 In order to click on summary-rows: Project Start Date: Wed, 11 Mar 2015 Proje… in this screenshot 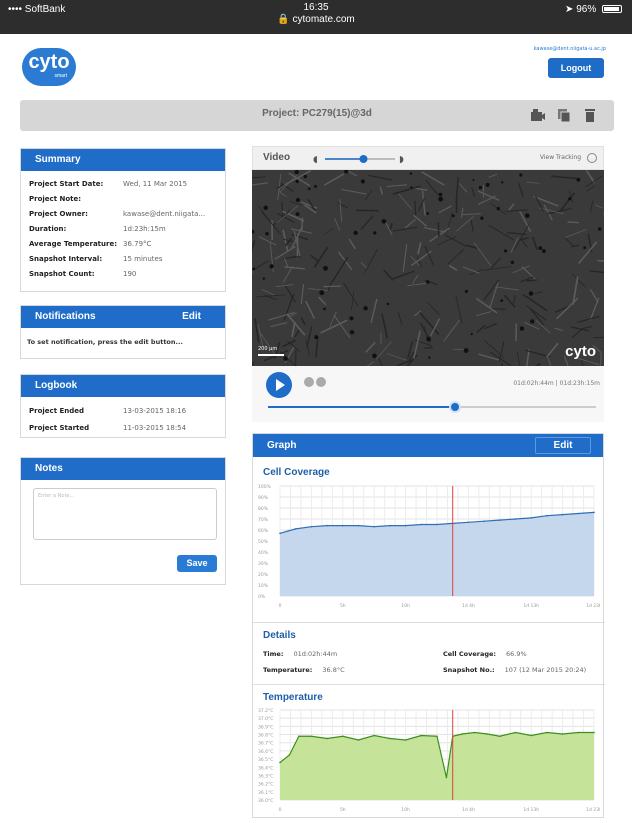, I will do `click(123, 226)`.